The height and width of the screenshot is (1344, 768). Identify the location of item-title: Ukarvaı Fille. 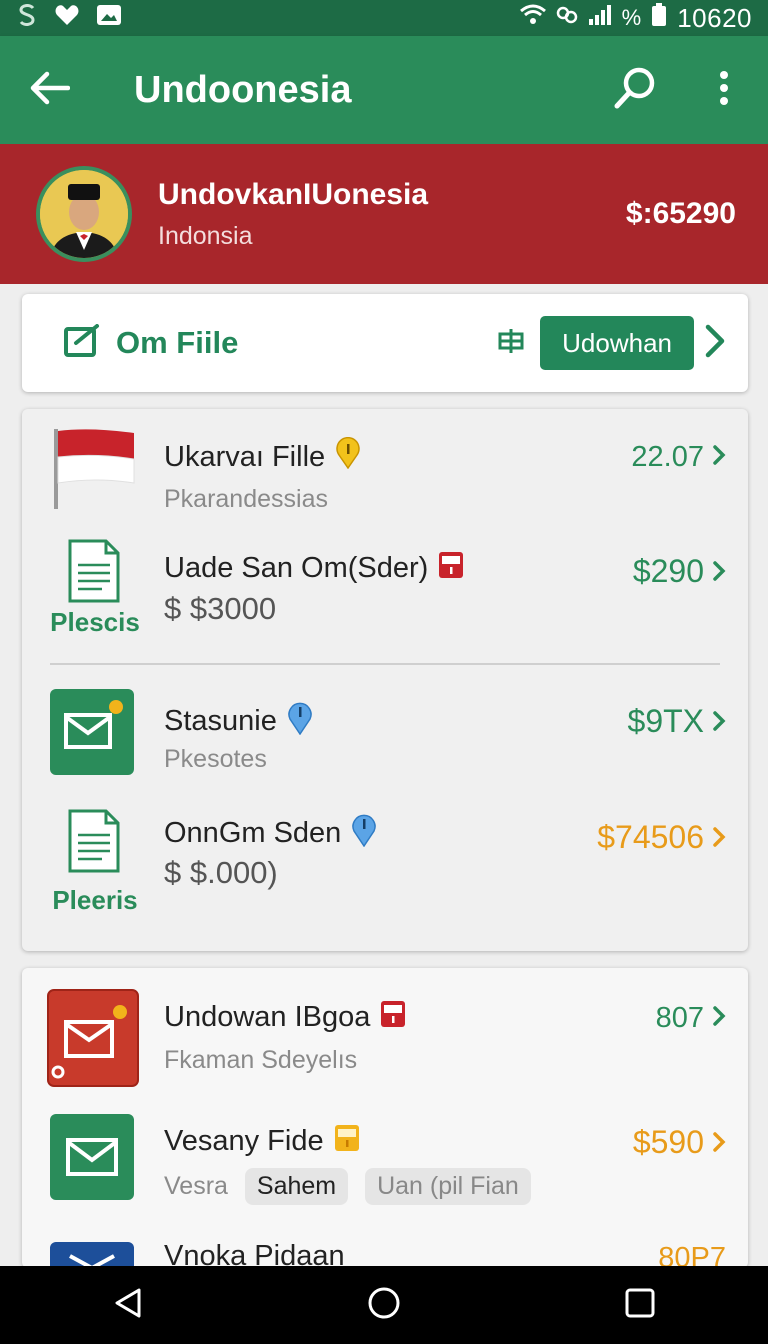
(245, 456).